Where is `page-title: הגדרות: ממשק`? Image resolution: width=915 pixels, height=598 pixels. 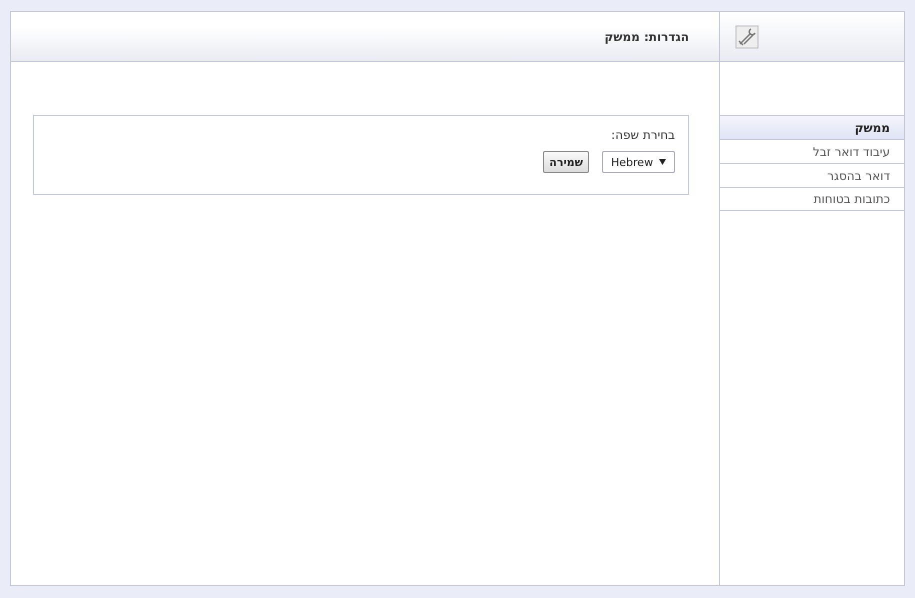 page-title: הגדרות: ממשק is located at coordinates (646, 37).